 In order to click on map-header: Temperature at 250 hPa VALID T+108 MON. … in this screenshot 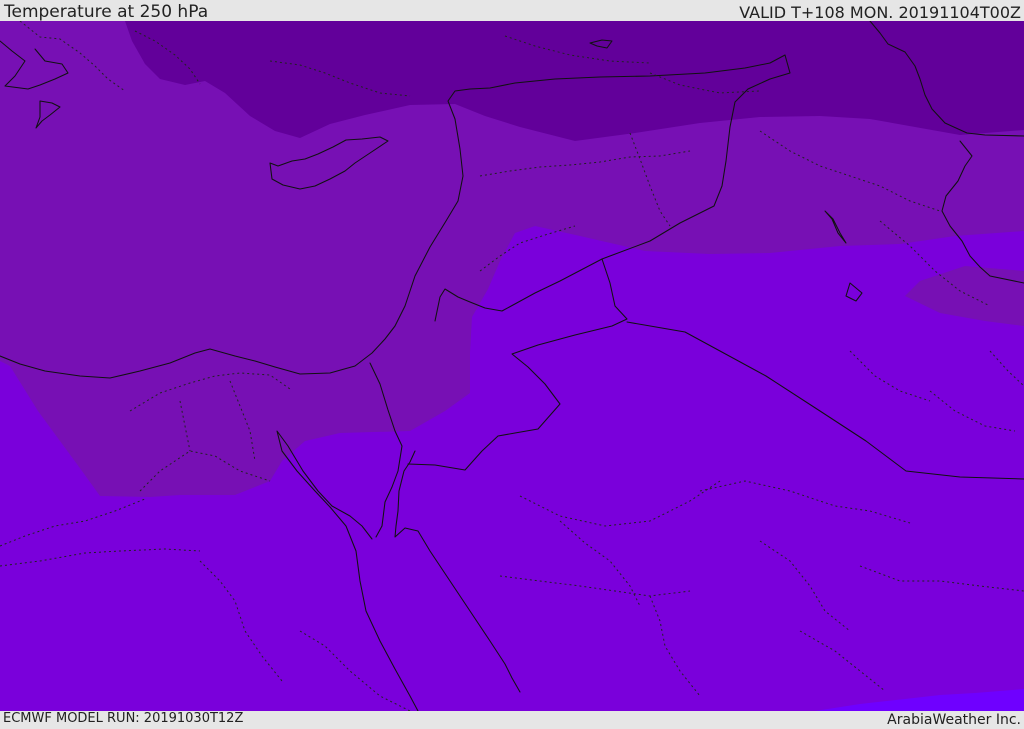, I will do `click(512, 10)`.